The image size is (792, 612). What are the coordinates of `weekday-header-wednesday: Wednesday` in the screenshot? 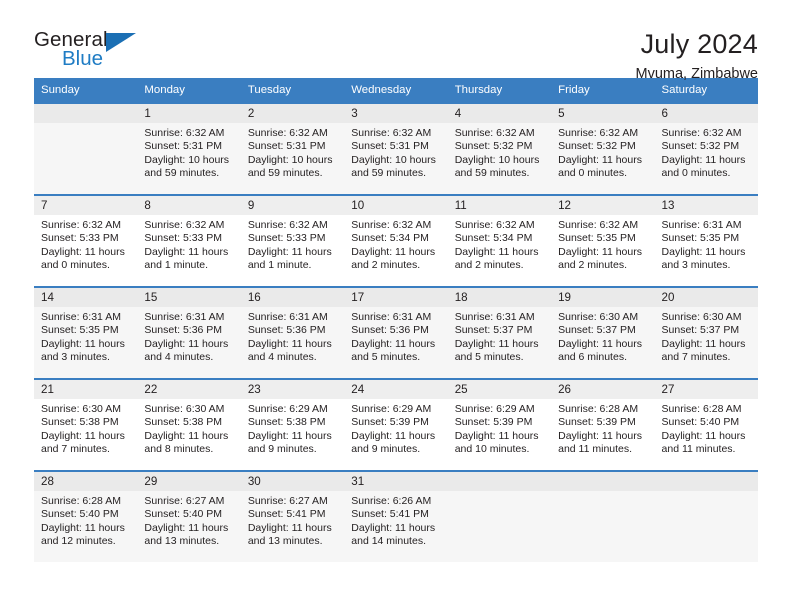 It's located at (396, 90).